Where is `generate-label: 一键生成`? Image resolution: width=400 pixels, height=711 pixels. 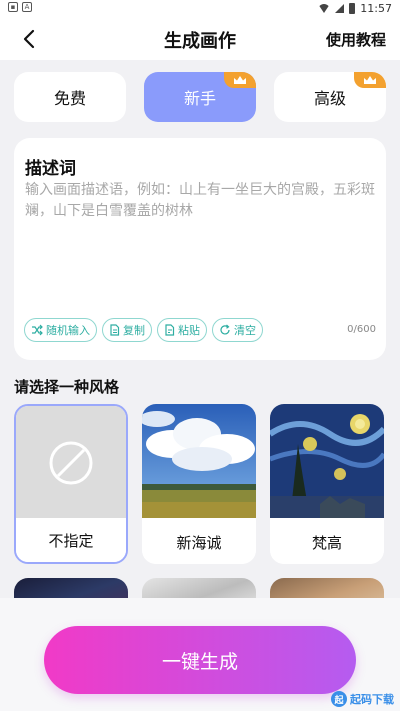
generate-label: 一键生成 is located at coordinates (199, 661).